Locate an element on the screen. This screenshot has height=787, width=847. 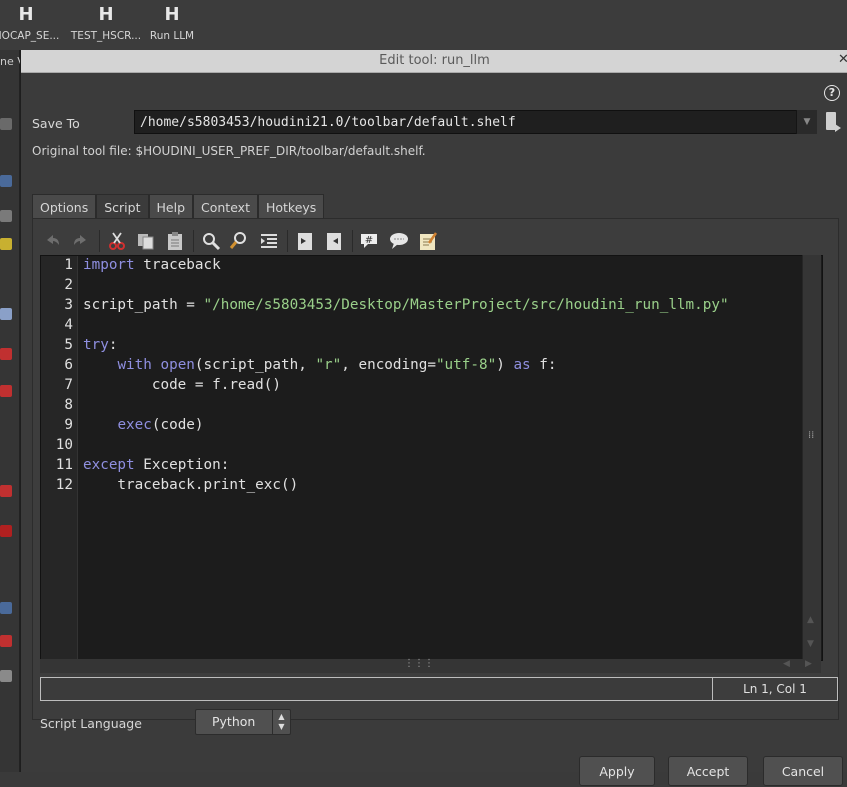
line-number: 1 is located at coordinates (68, 265).